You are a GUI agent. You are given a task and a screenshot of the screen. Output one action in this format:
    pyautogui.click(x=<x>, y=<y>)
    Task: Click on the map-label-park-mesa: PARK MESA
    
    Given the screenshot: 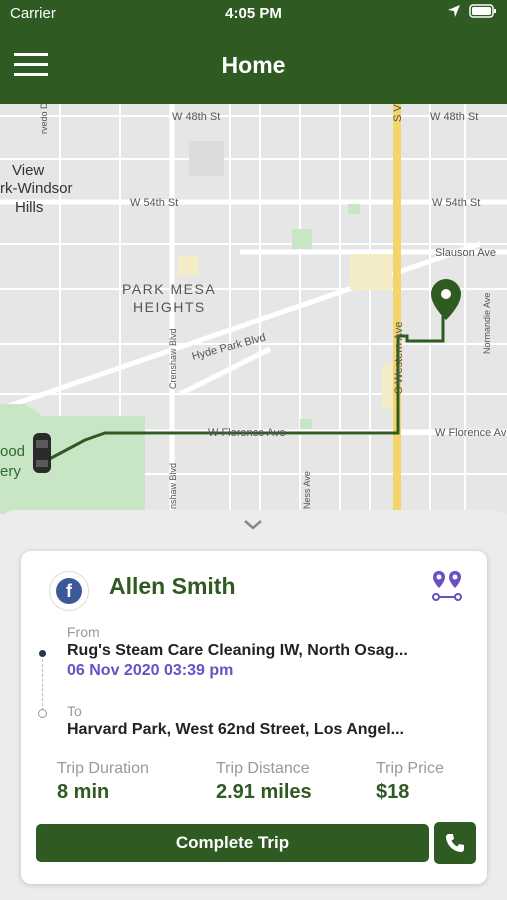 What is the action you would take?
    pyautogui.click(x=169, y=289)
    